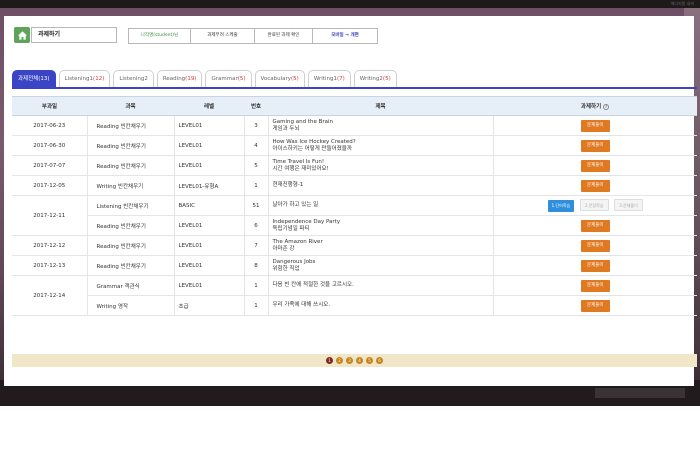 This screenshot has width=700, height=475. What do you see at coordinates (380, 225) in the screenshot?
I see `row-title: Independence Day Party 독립기념일 파티` at bounding box center [380, 225].